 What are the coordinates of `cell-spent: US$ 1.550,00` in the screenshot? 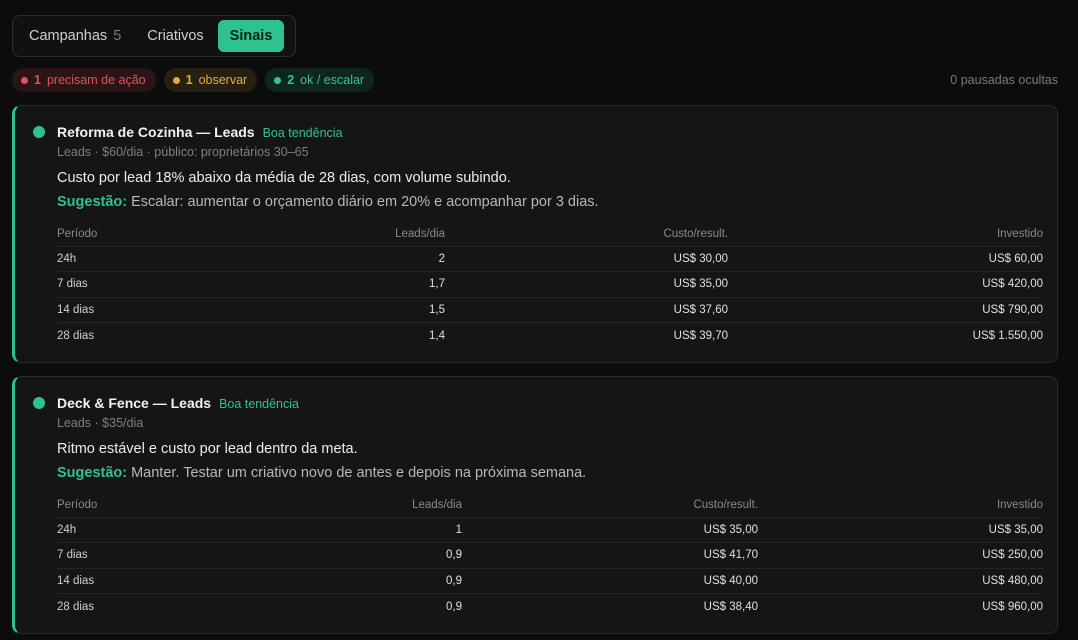 It's located at (1007, 335).